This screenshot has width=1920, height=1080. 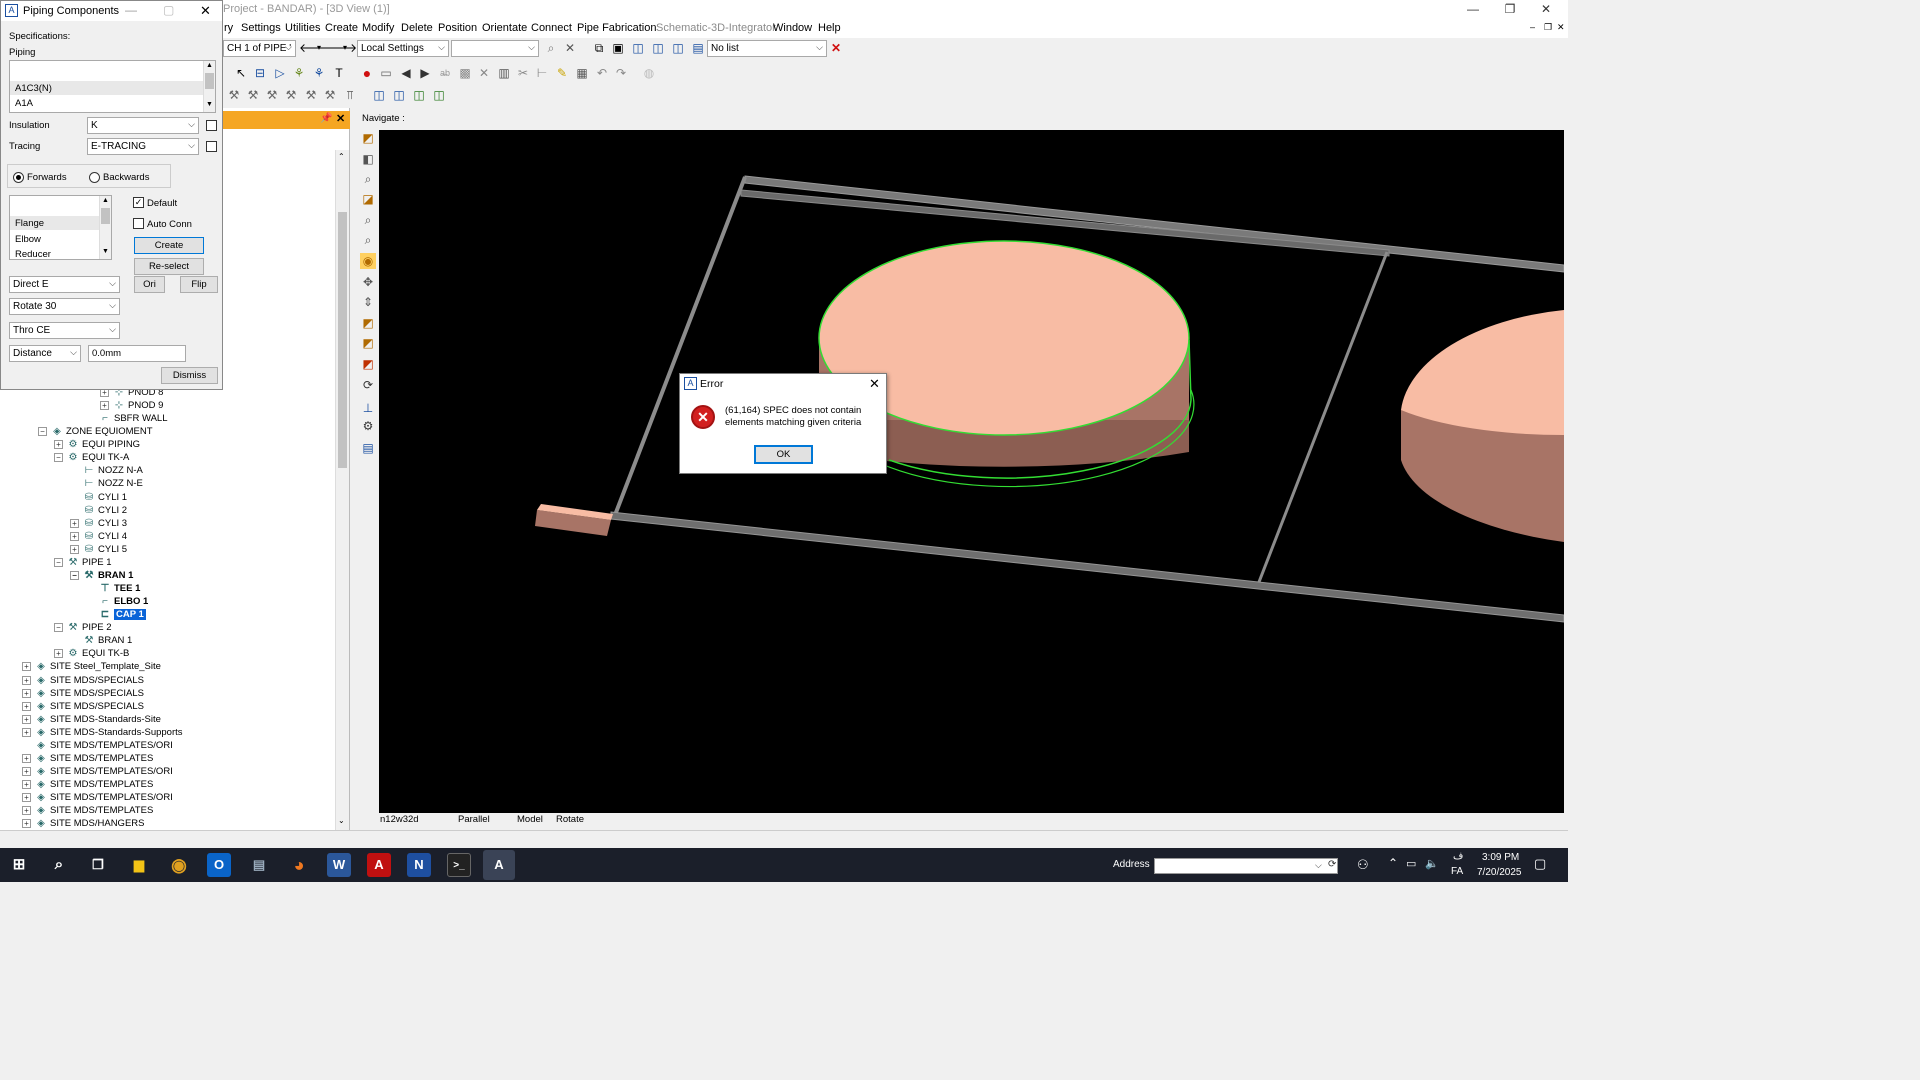 What do you see at coordinates (28, 239) in the screenshot?
I see `component-item-elbow: Elbow` at bounding box center [28, 239].